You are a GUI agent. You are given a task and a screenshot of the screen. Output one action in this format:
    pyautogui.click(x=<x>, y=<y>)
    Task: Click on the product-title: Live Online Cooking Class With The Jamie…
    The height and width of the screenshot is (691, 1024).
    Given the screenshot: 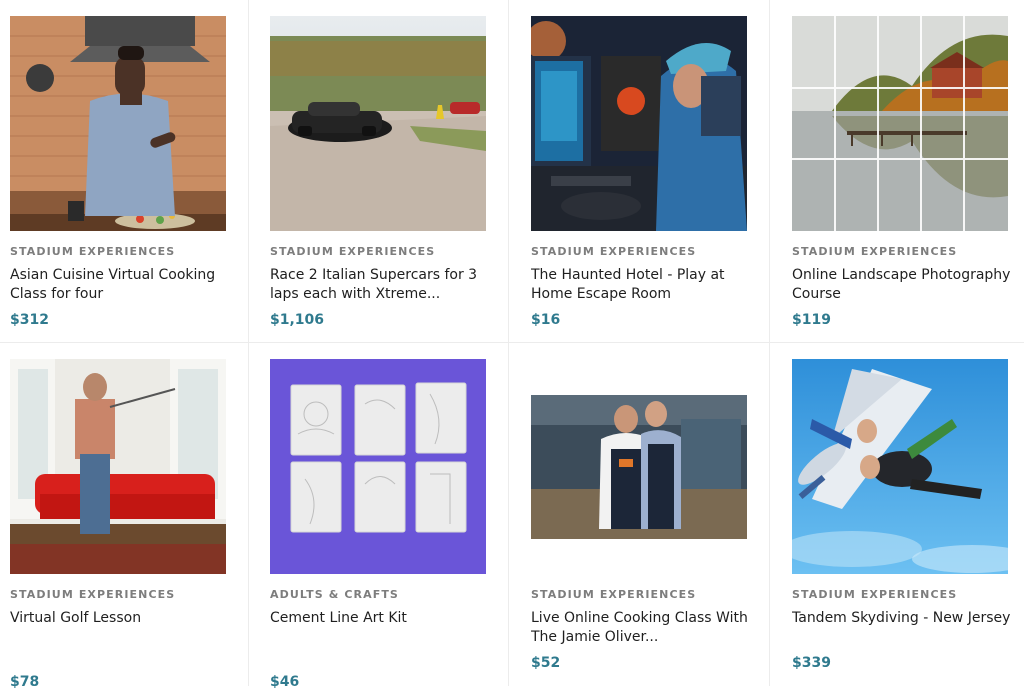 What is the action you would take?
    pyautogui.click(x=646, y=628)
    